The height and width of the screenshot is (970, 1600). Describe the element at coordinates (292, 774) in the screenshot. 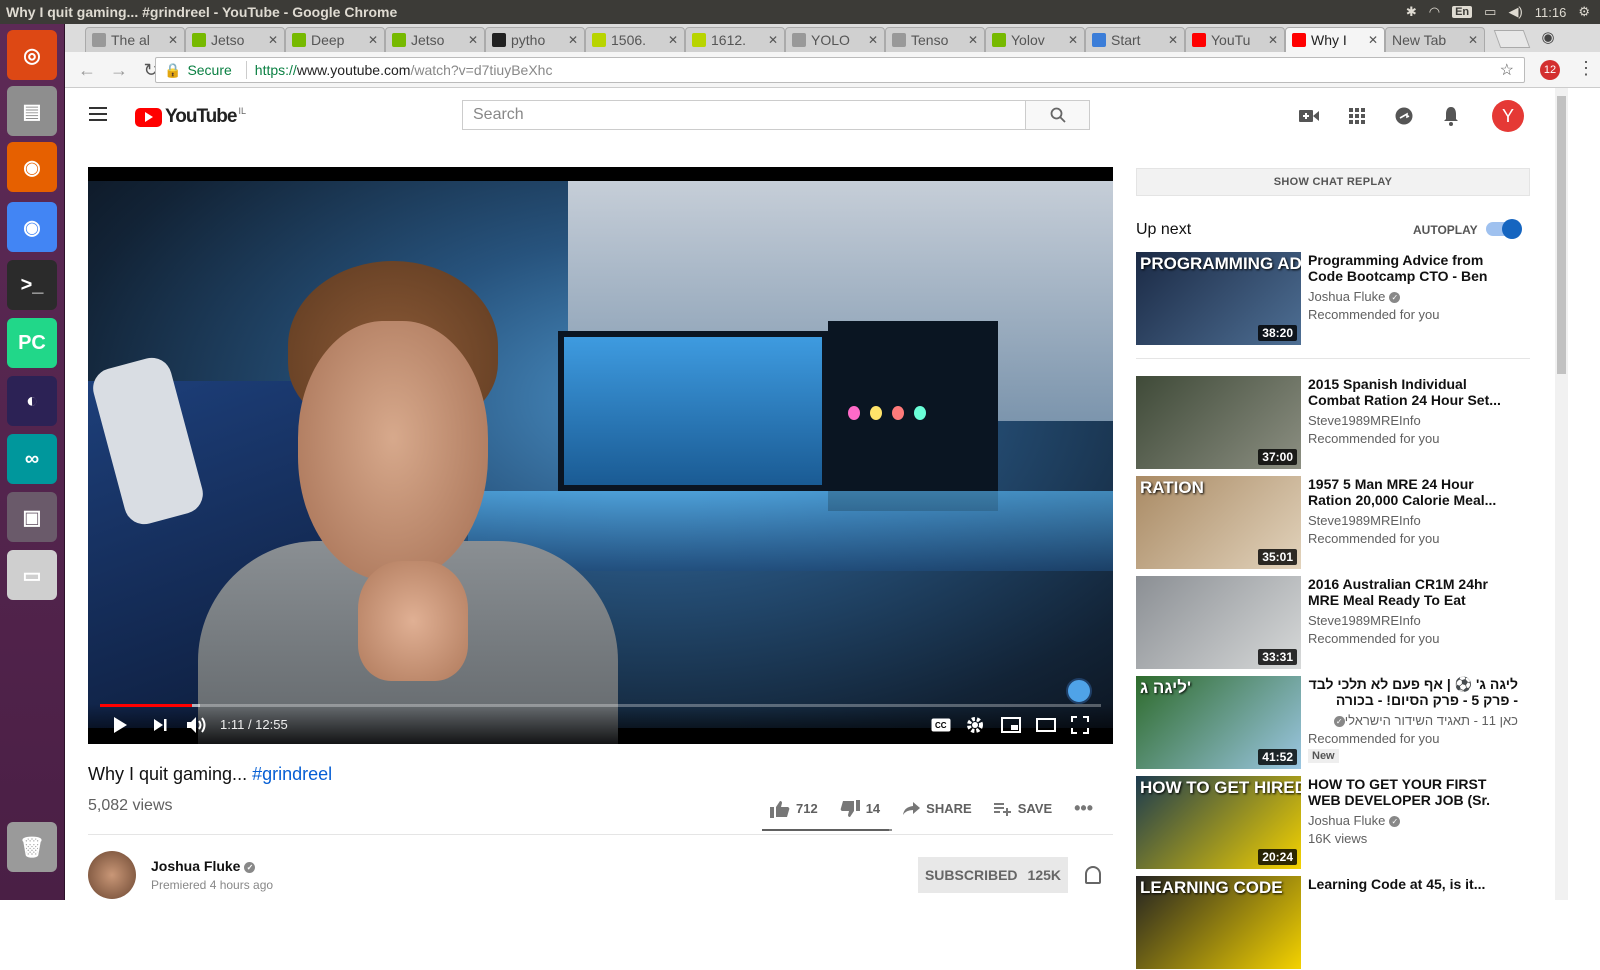

I see `video-hashtag-link: #grindreel` at that location.